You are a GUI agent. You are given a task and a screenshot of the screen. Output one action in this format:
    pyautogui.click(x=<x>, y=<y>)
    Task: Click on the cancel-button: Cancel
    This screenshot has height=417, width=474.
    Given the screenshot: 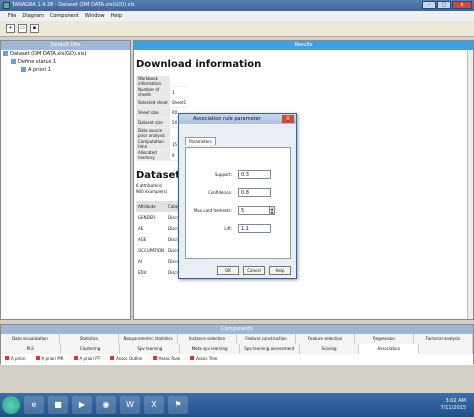 What is the action you would take?
    pyautogui.click(x=254, y=270)
    